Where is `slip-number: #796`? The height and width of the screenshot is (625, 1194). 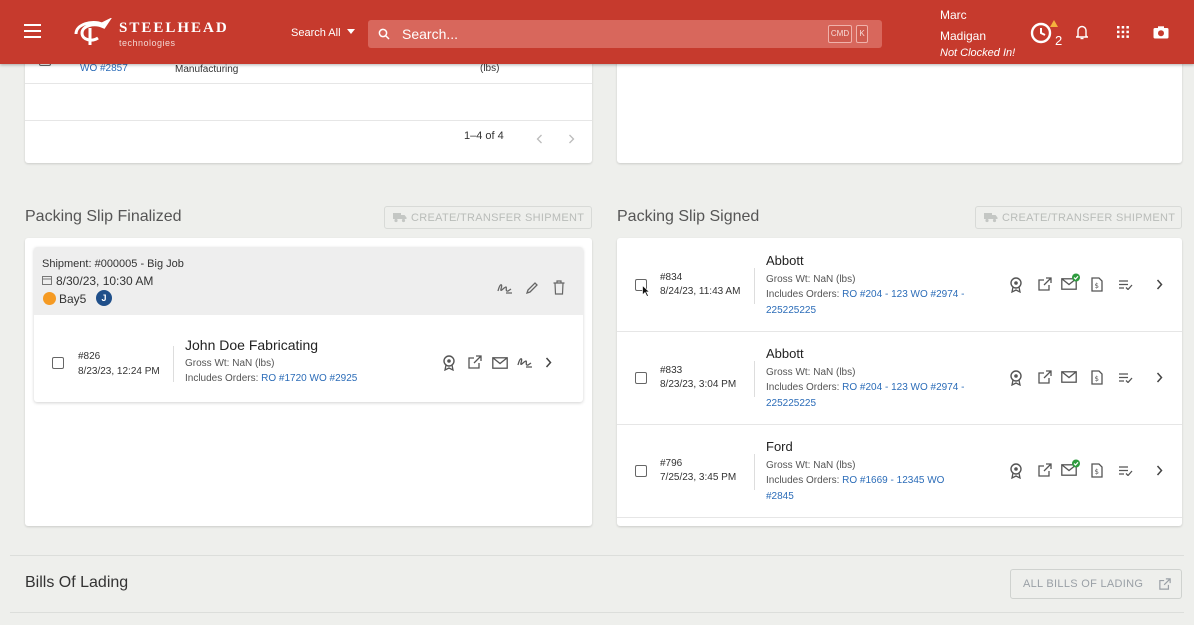
slip-number: #796 is located at coordinates (671, 463).